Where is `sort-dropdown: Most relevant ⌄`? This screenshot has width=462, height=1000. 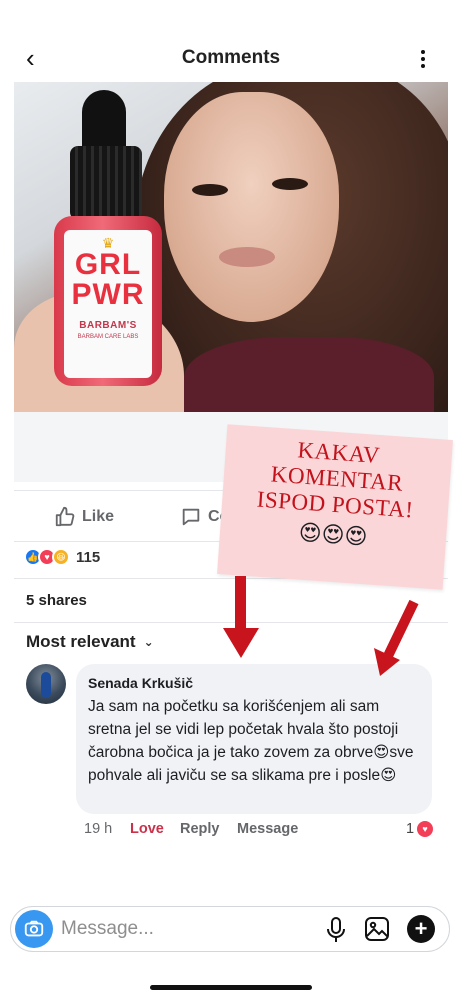 sort-dropdown: Most relevant ⌄ is located at coordinates (90, 642).